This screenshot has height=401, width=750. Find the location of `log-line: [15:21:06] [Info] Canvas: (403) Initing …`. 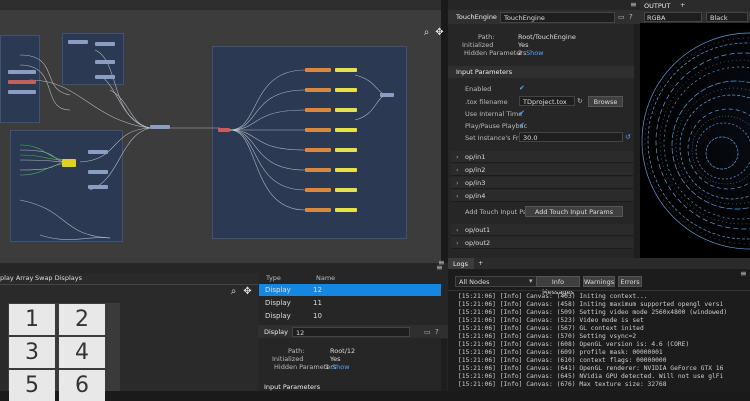

log-line: [15:21:06] [Info] Canvas: (403) Initing … is located at coordinates (553, 296).